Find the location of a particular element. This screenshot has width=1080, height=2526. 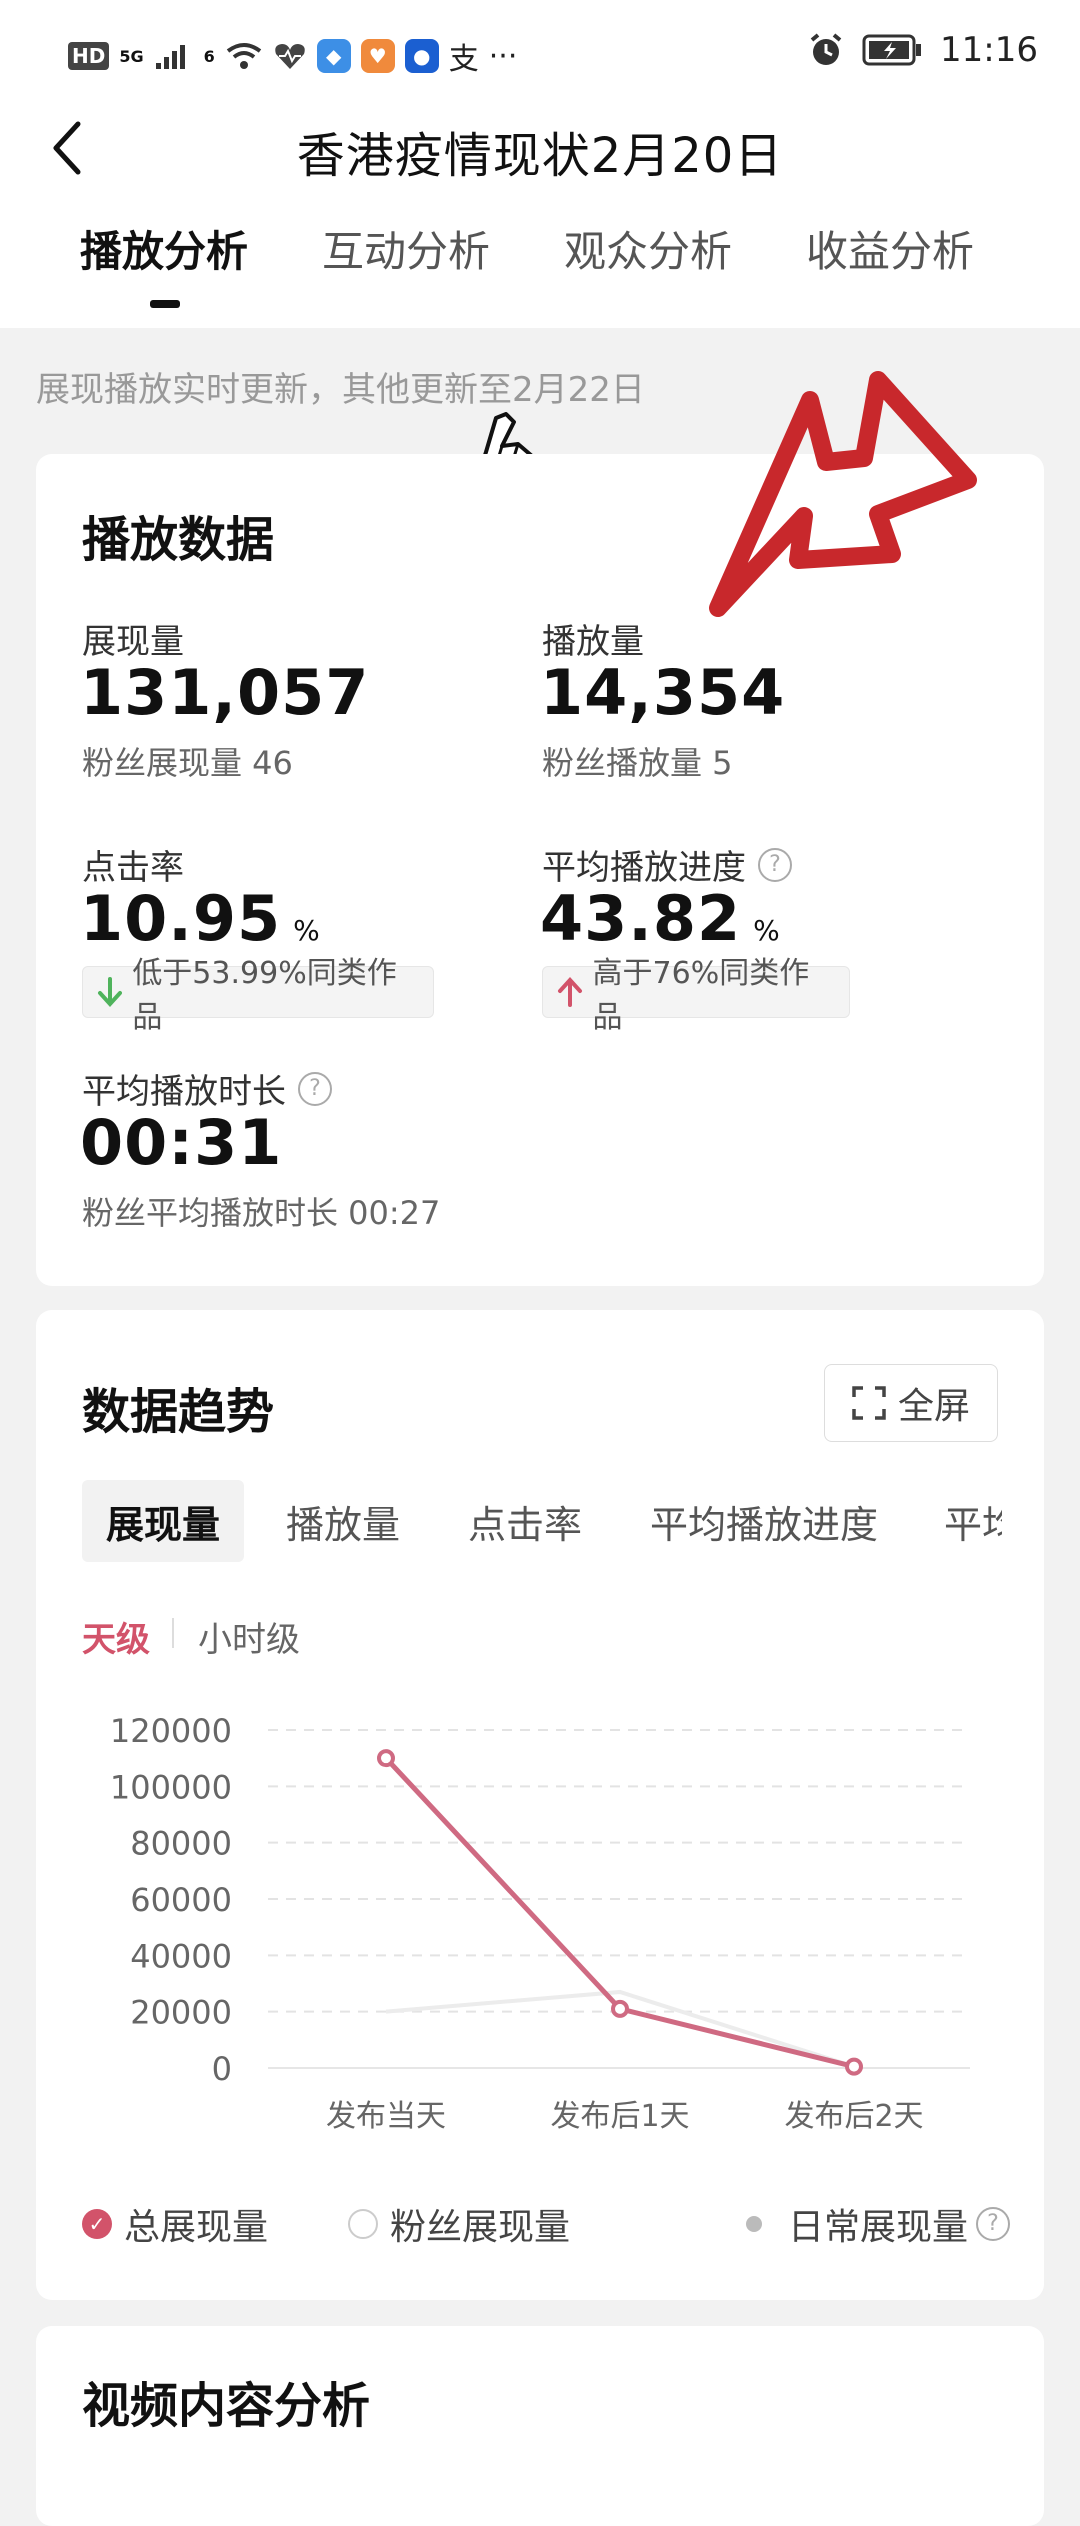

health-heart-icon is located at coordinates (290, 56).